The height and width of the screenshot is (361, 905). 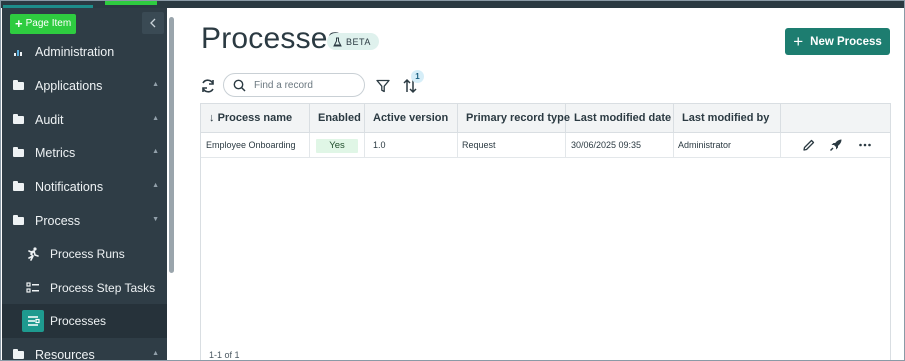 I want to click on sidebar-item-label: Notifications, so click(x=69, y=187).